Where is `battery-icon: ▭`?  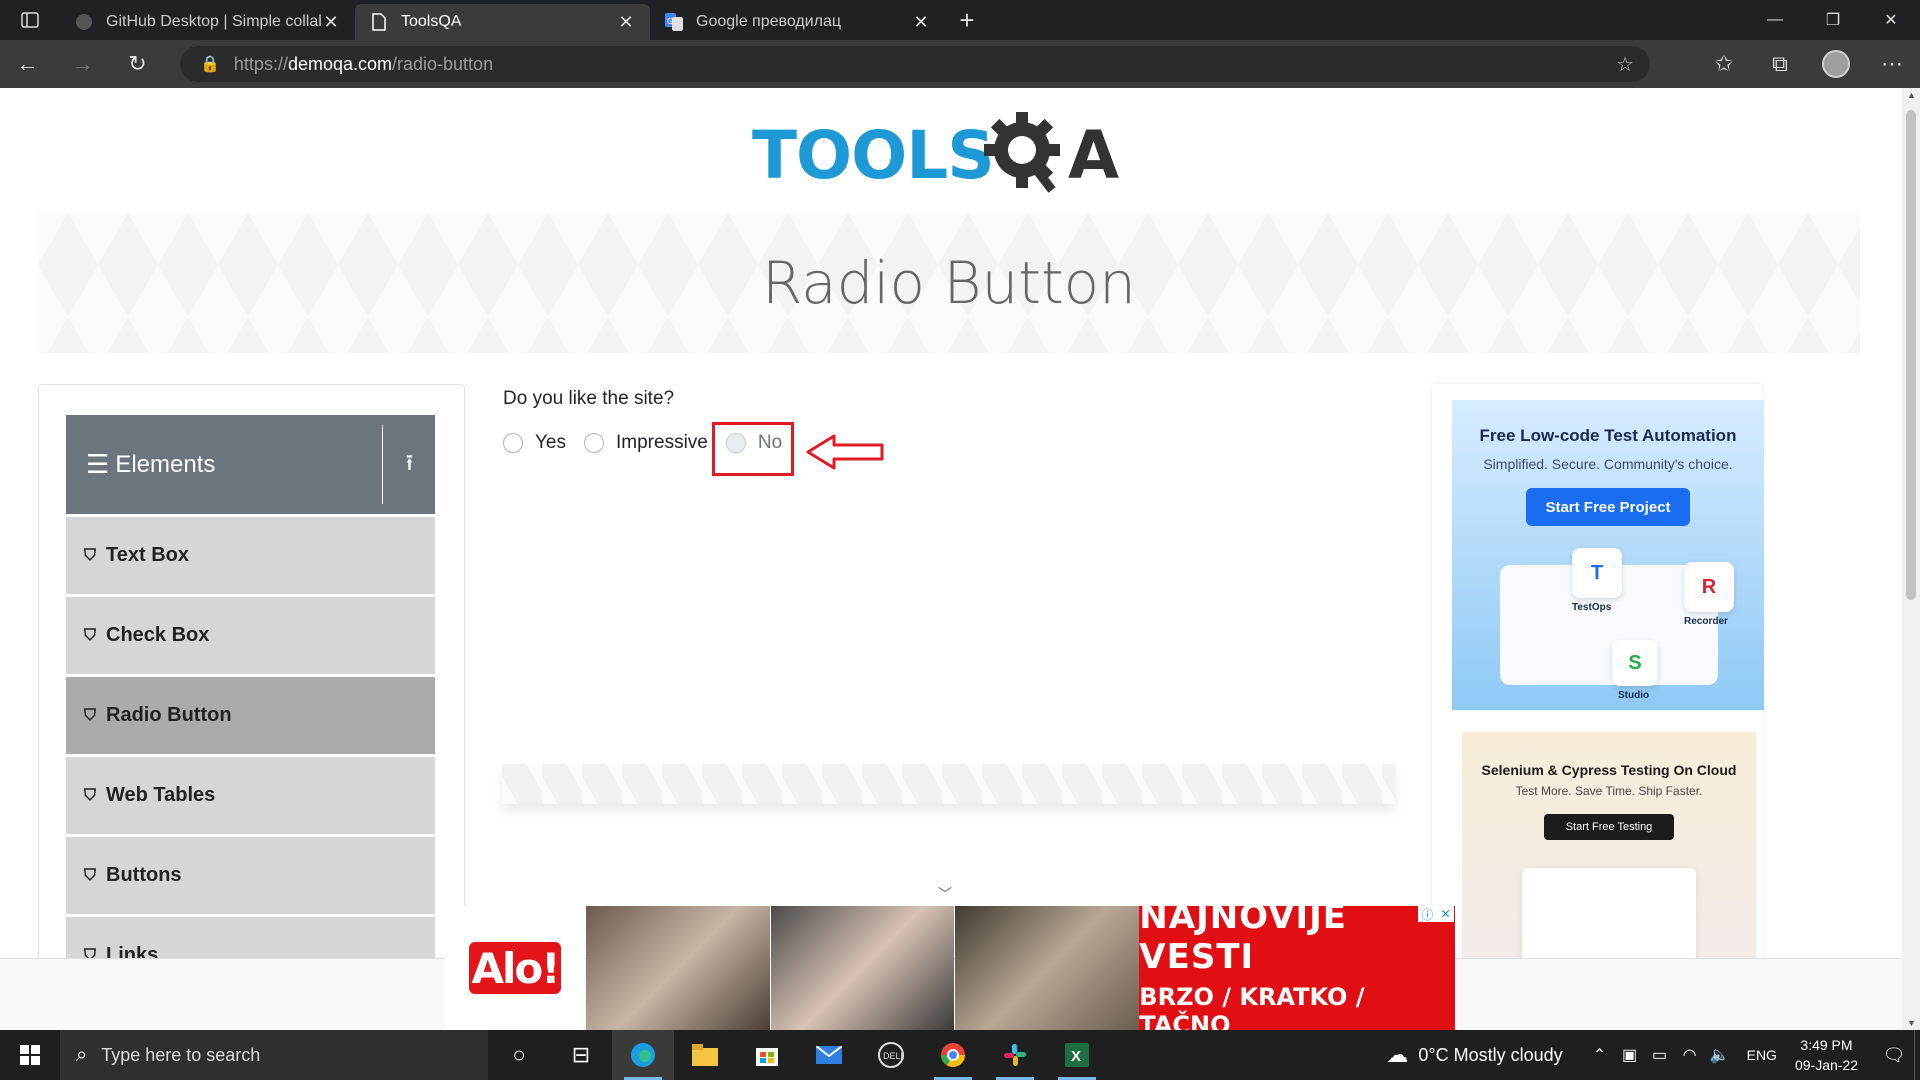 battery-icon: ▭ is located at coordinates (1660, 1055).